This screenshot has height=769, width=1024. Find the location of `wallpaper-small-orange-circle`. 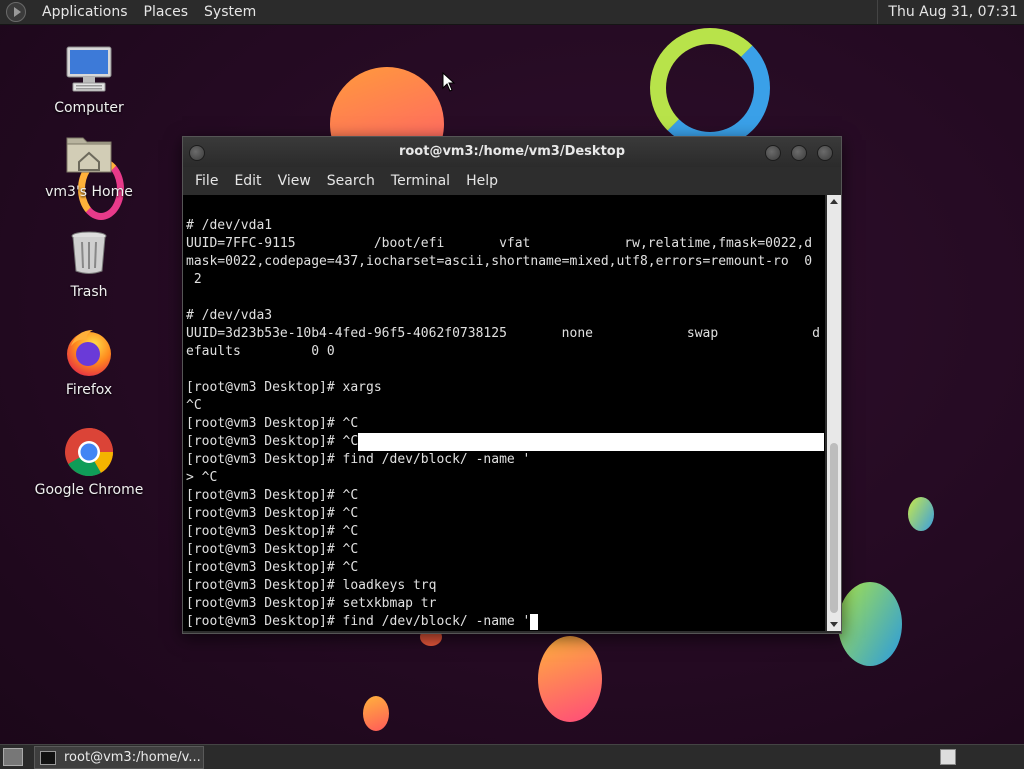

wallpaper-small-orange-circle is located at coordinates (376, 713).